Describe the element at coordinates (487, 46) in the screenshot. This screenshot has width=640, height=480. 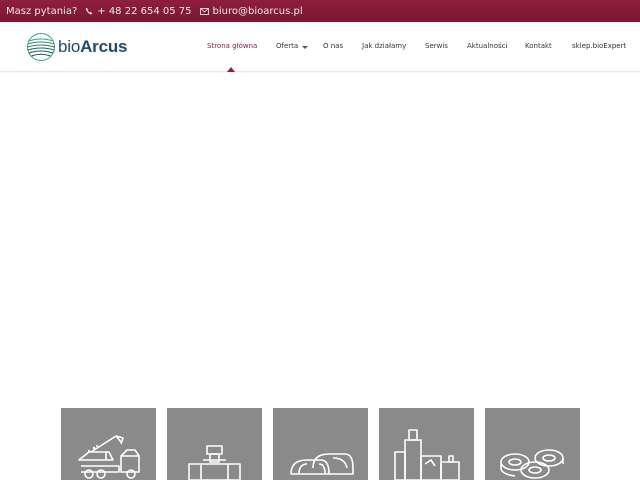
I see `nav-item-news: Aktualności` at that location.